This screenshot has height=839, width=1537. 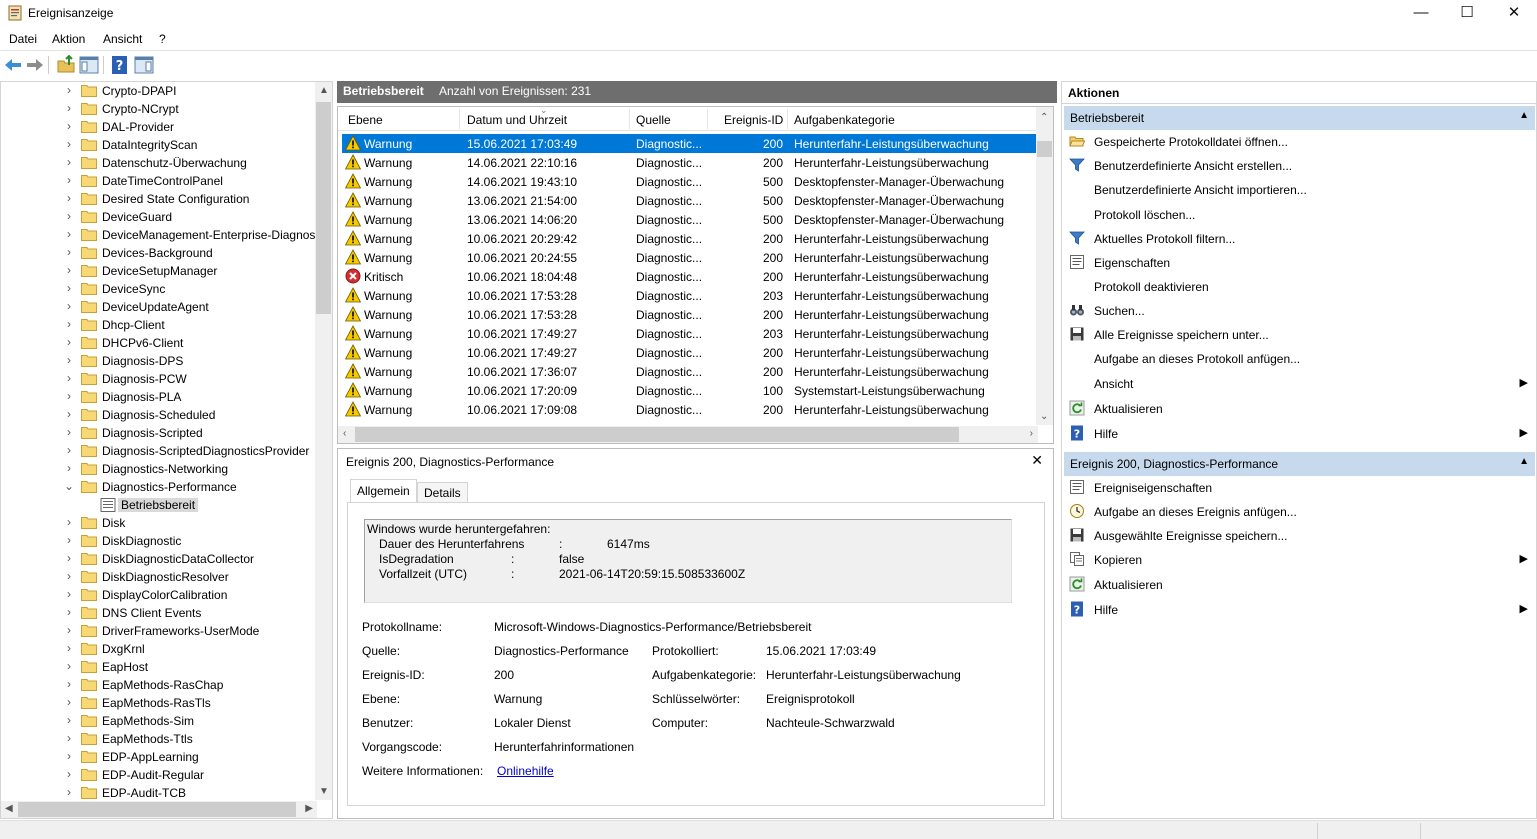 What do you see at coordinates (144, 65) in the screenshot?
I see `show-hide-action-pane-icon` at bounding box center [144, 65].